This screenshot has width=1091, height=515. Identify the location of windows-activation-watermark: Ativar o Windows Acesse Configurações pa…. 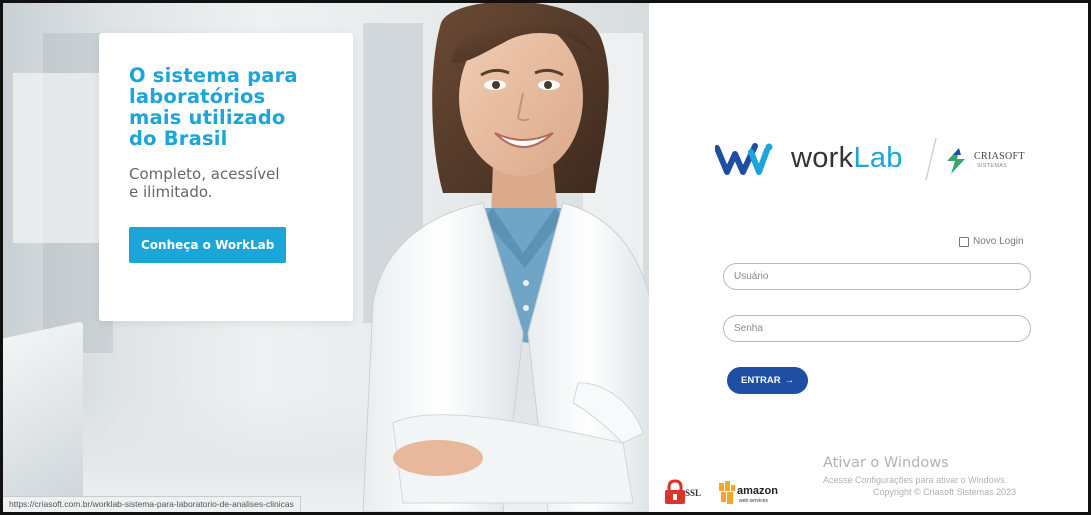
(915, 470).